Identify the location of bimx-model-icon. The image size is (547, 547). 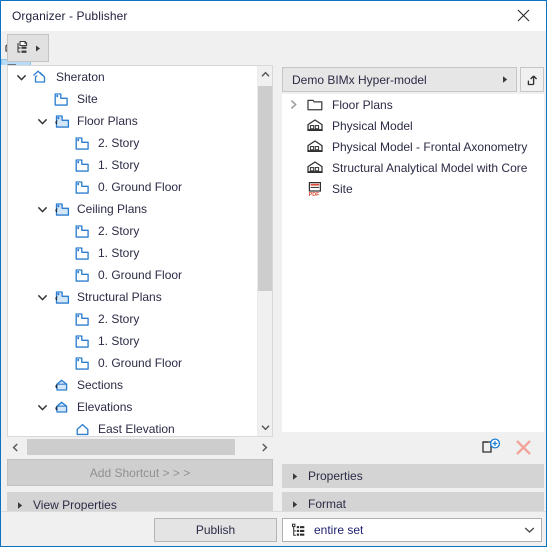
(315, 146).